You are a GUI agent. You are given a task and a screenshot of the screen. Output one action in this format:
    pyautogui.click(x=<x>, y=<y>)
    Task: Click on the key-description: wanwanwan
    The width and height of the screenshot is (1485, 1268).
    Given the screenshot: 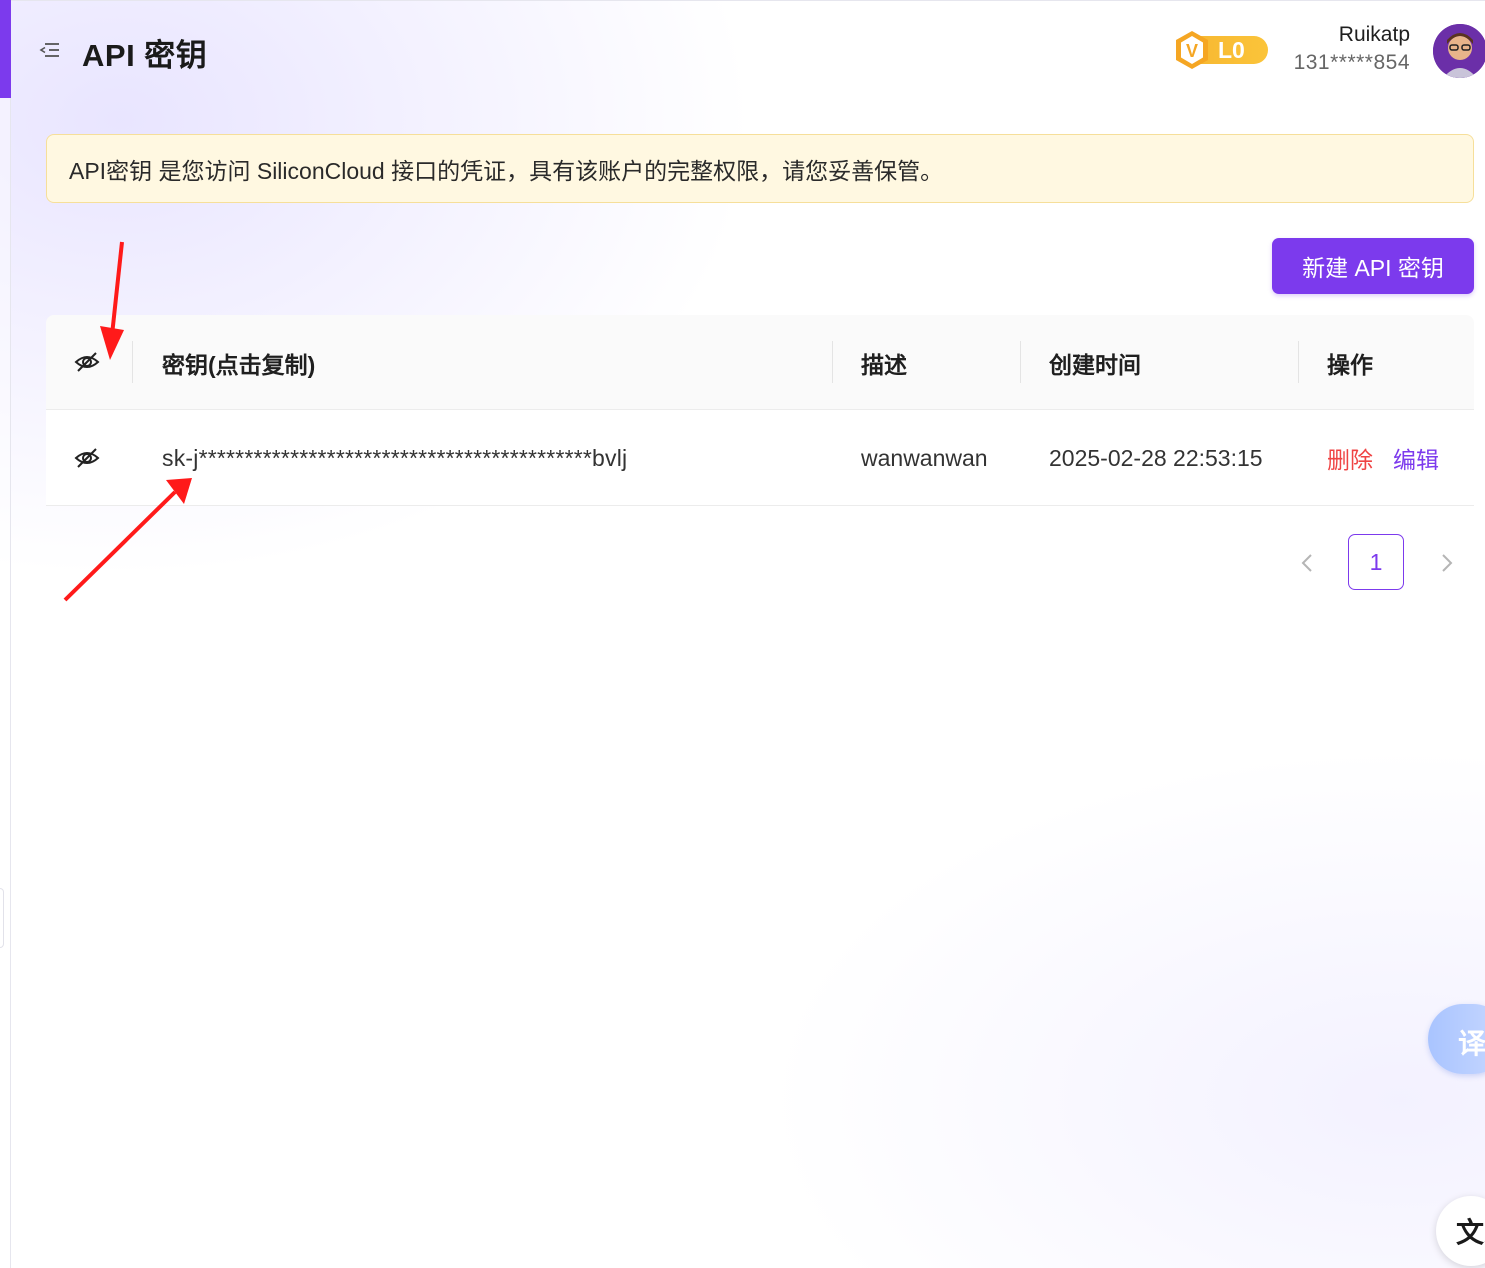 What is the action you would take?
    pyautogui.click(x=924, y=457)
    